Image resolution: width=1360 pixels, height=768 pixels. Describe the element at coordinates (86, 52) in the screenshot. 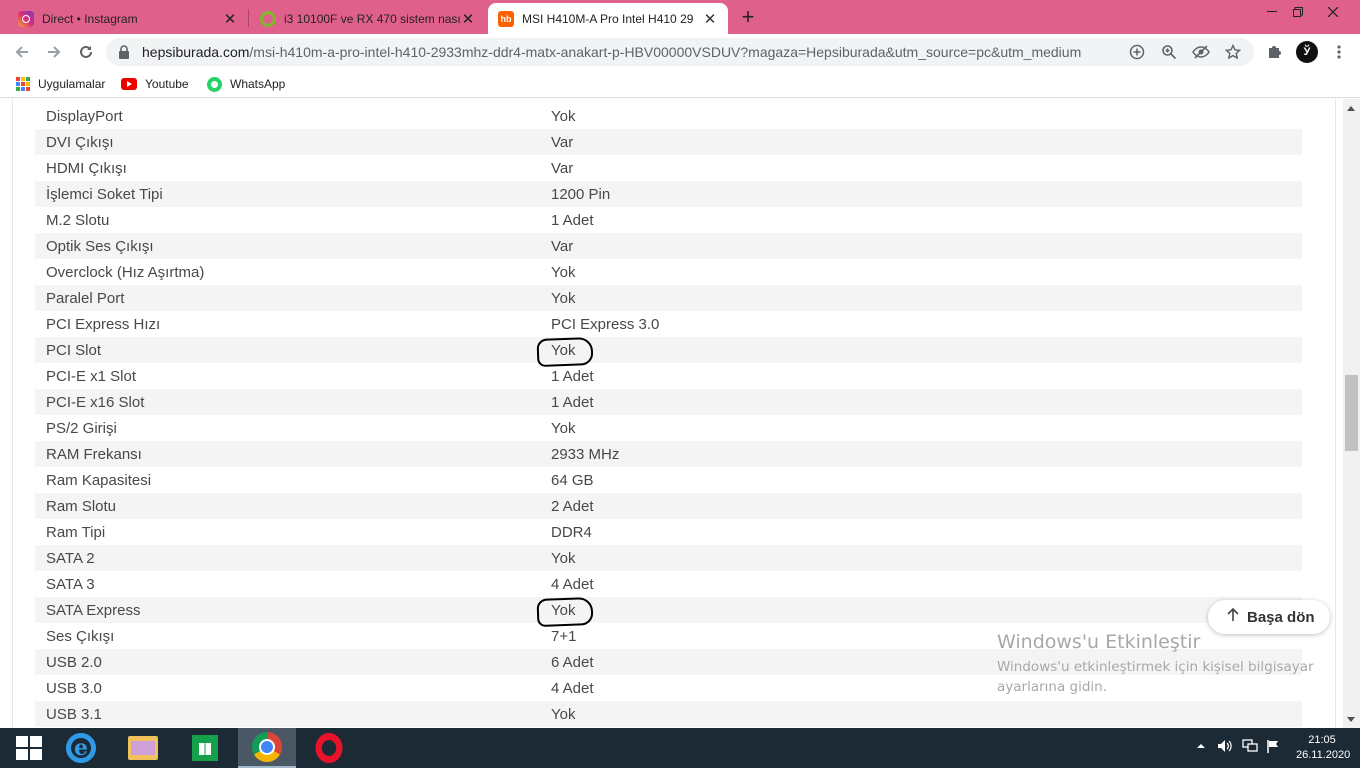

I see `reload-icon` at that location.